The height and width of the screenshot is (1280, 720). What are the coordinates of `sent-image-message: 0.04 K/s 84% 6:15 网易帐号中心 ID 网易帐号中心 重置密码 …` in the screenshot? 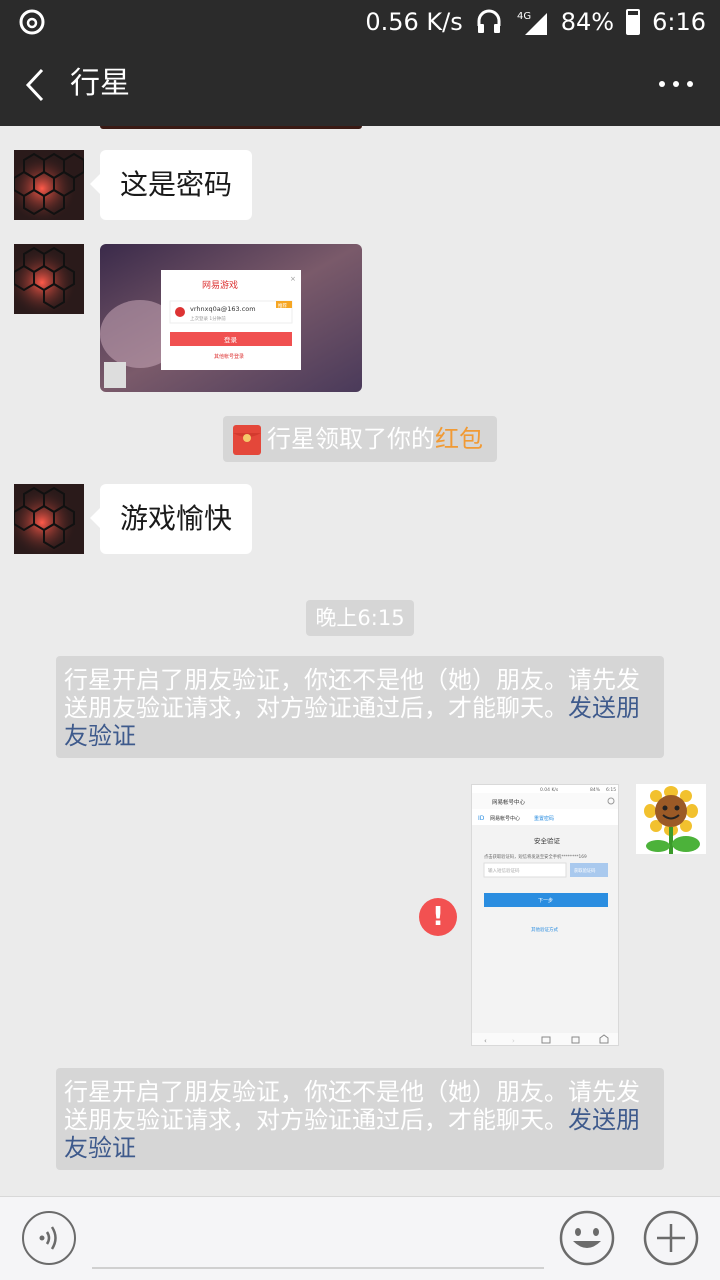 It's located at (545, 915).